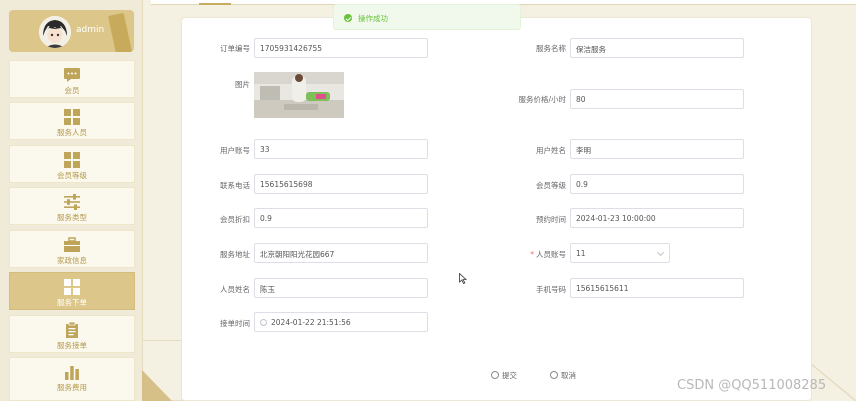  I want to click on chevron-down-icon, so click(660, 252).